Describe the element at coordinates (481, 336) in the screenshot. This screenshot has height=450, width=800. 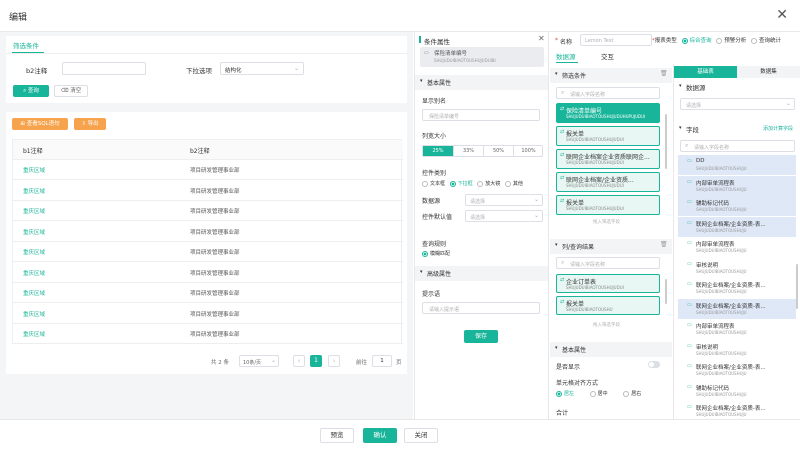
I see `save-button: 保存` at that location.